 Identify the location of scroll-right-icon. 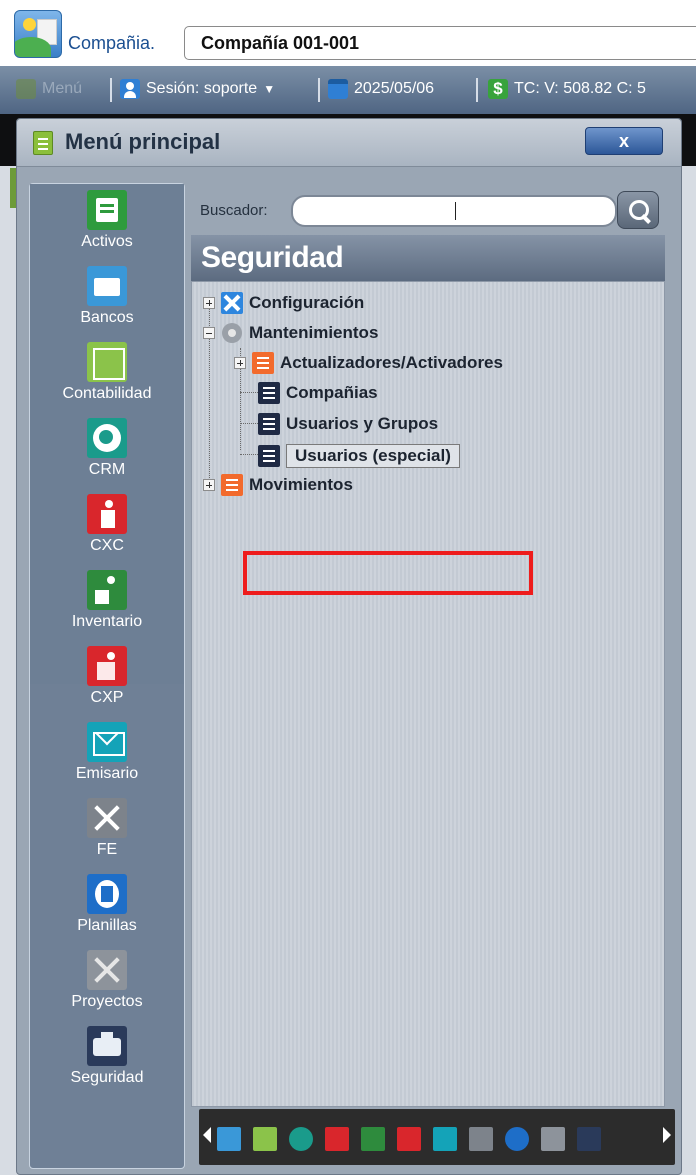
(667, 1135).